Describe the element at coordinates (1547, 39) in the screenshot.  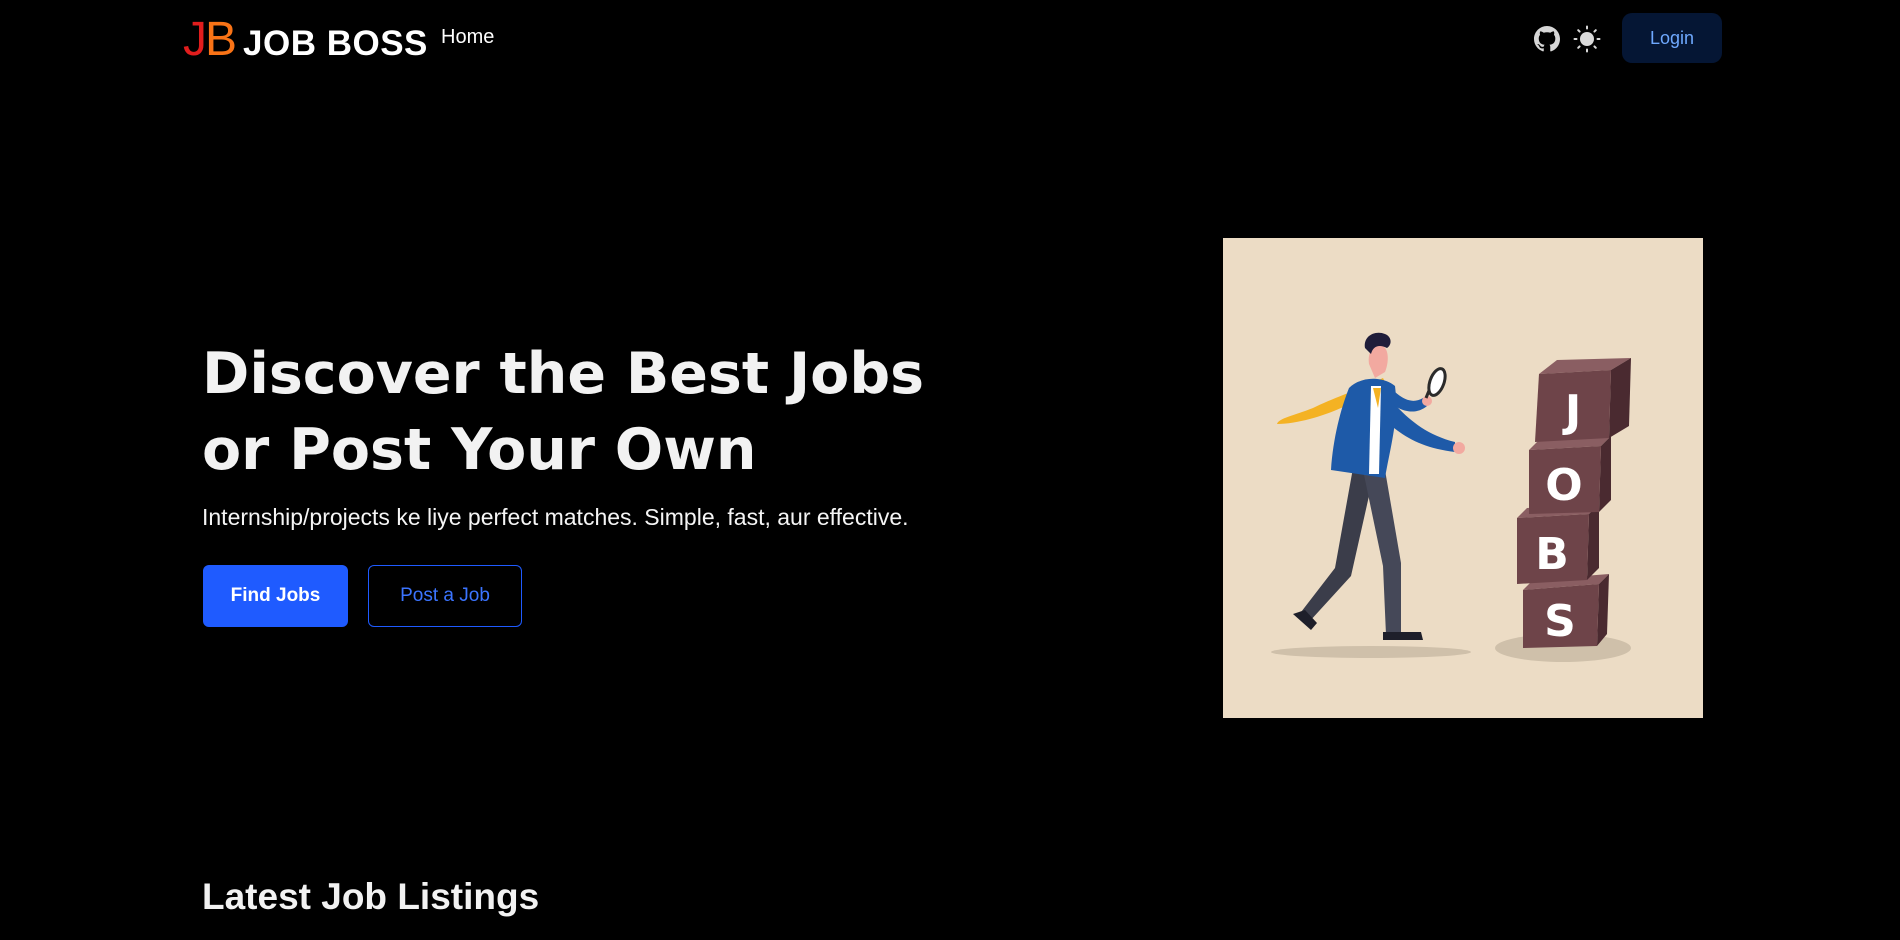
I see `github-icon` at that location.